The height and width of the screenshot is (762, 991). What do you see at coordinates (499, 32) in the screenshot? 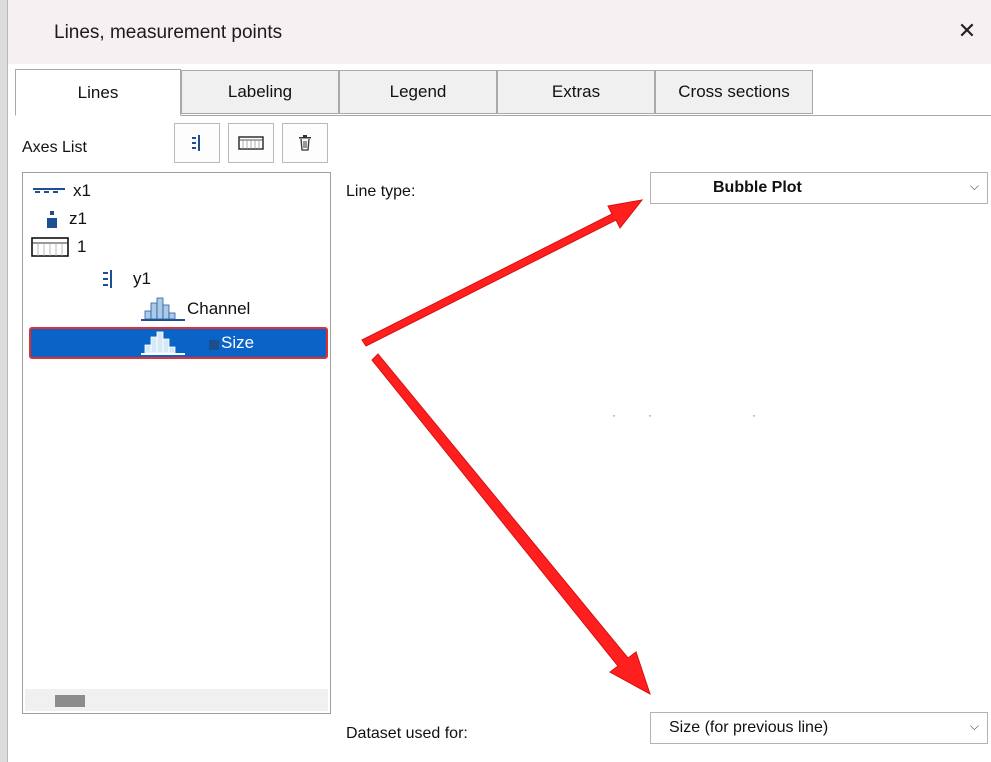
I see `title-bar: Lines, measurement points ✕` at bounding box center [499, 32].